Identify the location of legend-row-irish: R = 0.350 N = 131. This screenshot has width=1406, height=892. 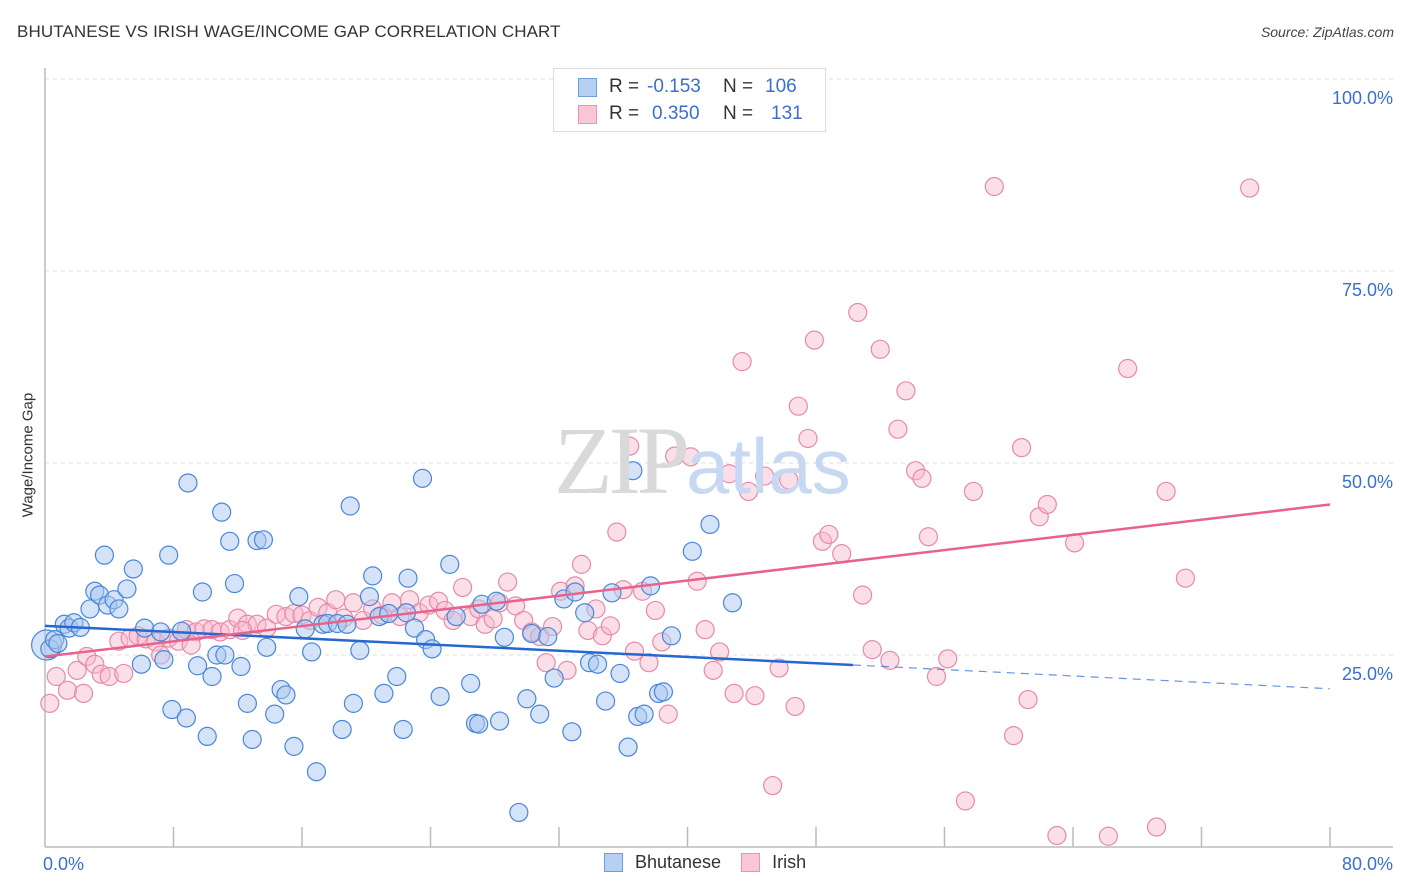
(690, 114).